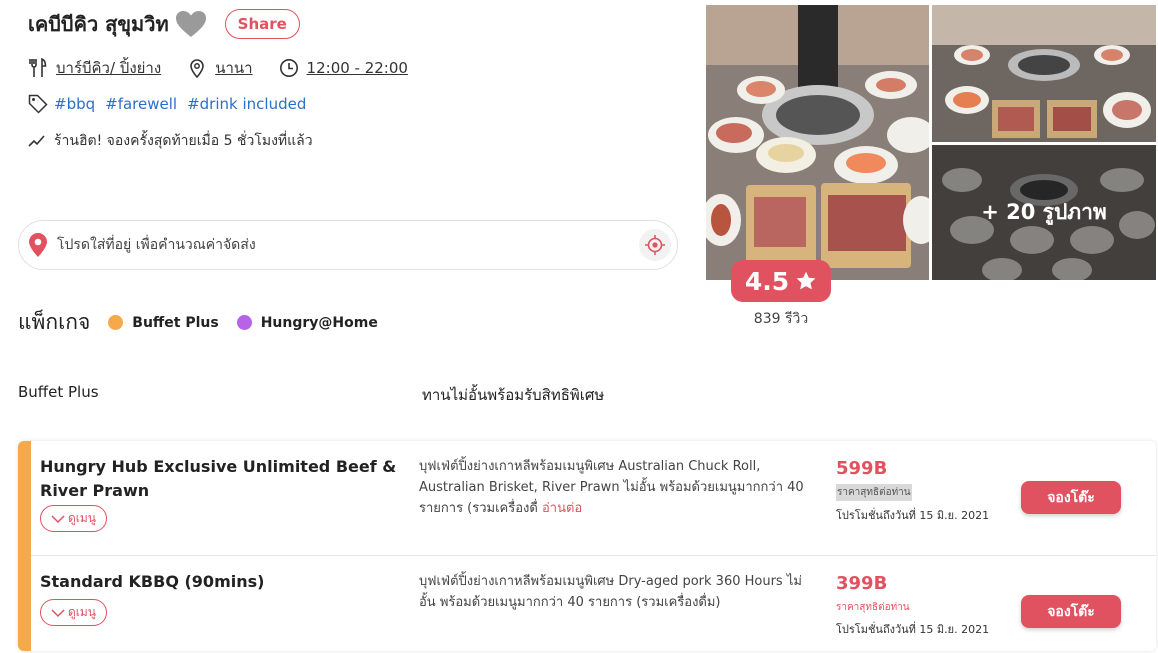 Image resolution: width=1158 pixels, height=653 pixels. Describe the element at coordinates (319, 322) in the screenshot. I see `legend-hungry-home-label: Hungry@Home` at that location.